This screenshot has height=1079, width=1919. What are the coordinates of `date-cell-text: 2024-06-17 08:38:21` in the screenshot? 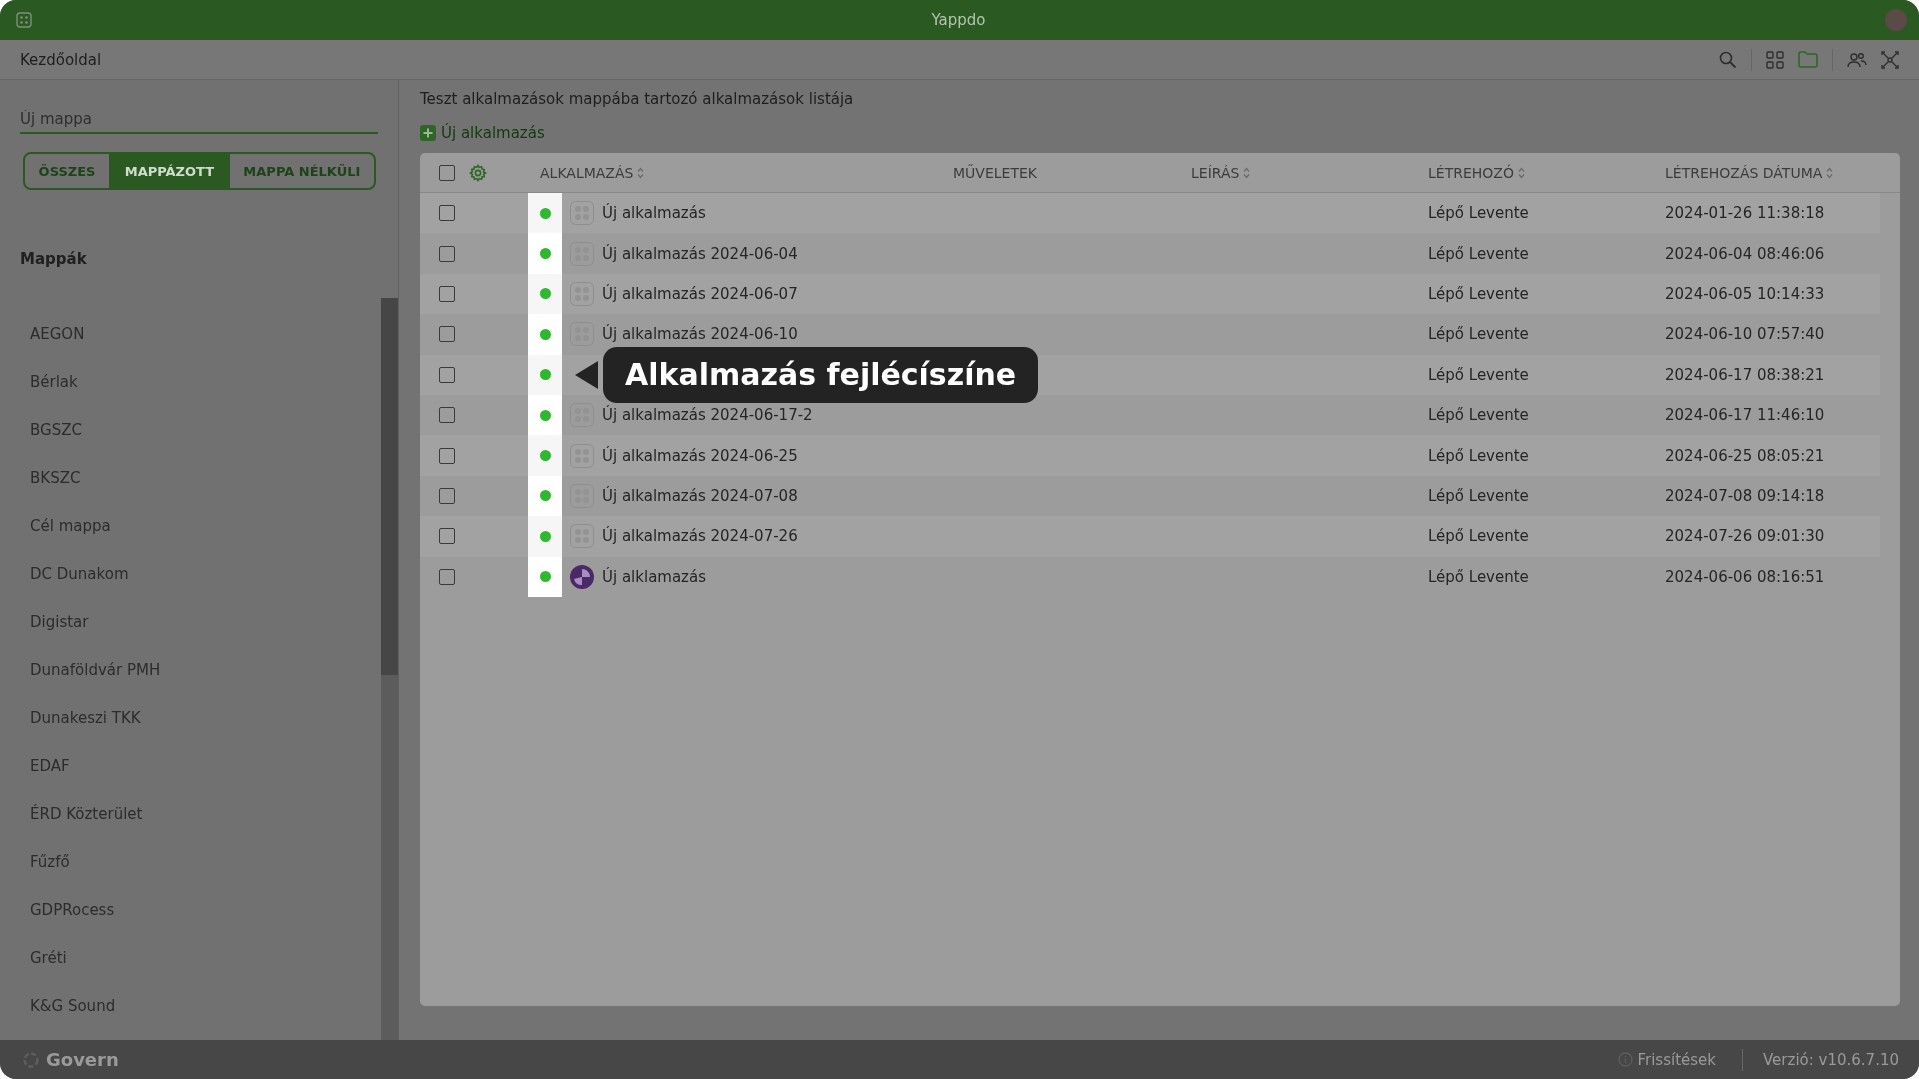 It's located at (1745, 374).